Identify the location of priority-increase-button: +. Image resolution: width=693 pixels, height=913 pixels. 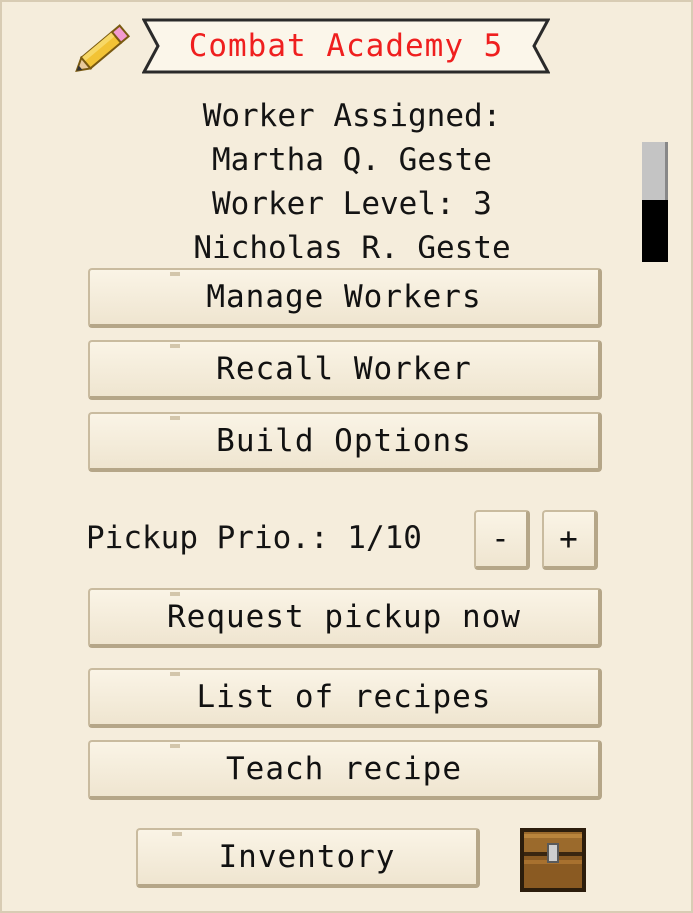
(570, 540).